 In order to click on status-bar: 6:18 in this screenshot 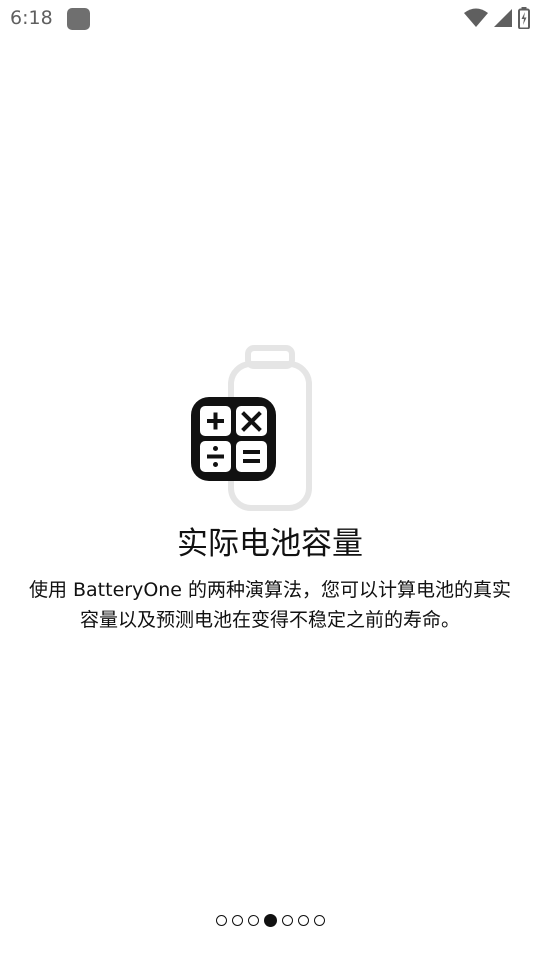, I will do `click(270, 18)`.